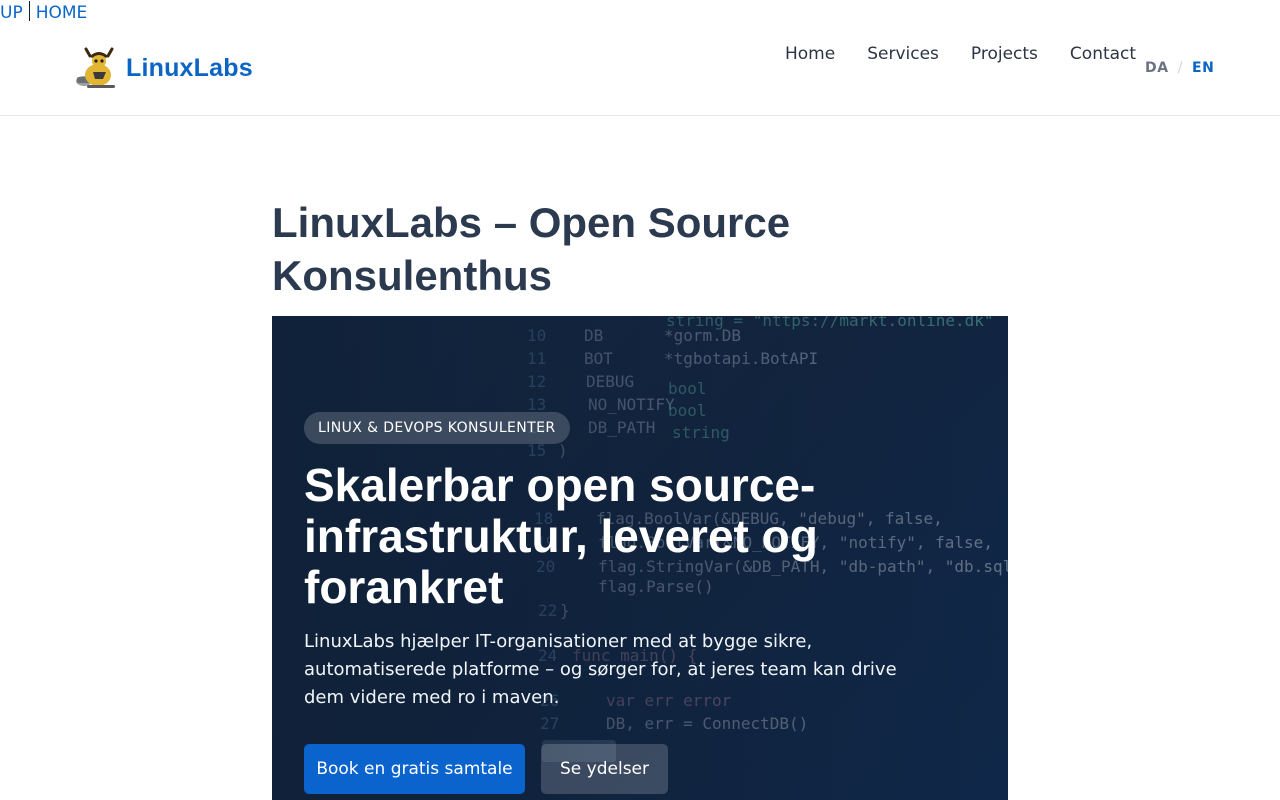  Describe the element at coordinates (437, 428) in the screenshot. I see `hero-badge: LINUX & DEVOPS KONSULENTER` at that location.